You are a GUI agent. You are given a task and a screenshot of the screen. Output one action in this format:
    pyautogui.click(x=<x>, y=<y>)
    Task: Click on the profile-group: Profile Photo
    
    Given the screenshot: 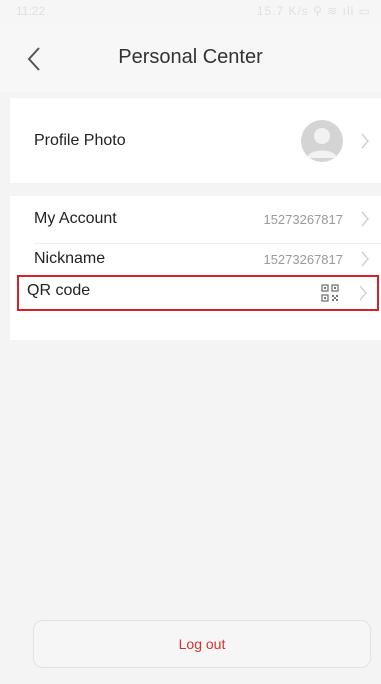 What is the action you would take?
    pyautogui.click(x=195, y=140)
    